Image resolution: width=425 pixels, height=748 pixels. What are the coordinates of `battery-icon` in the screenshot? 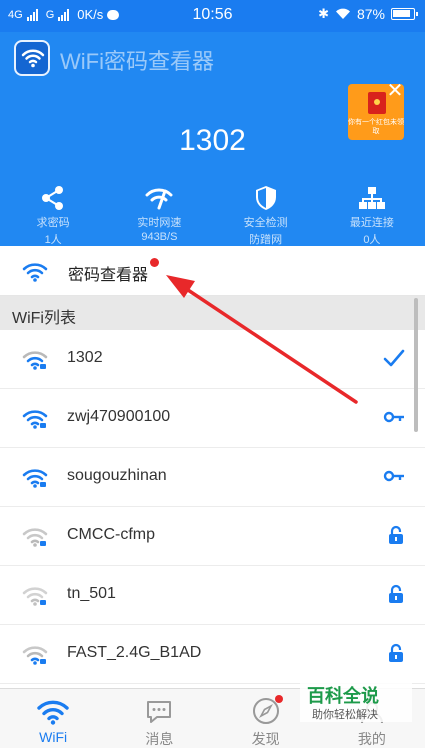 It's located at (404, 14).